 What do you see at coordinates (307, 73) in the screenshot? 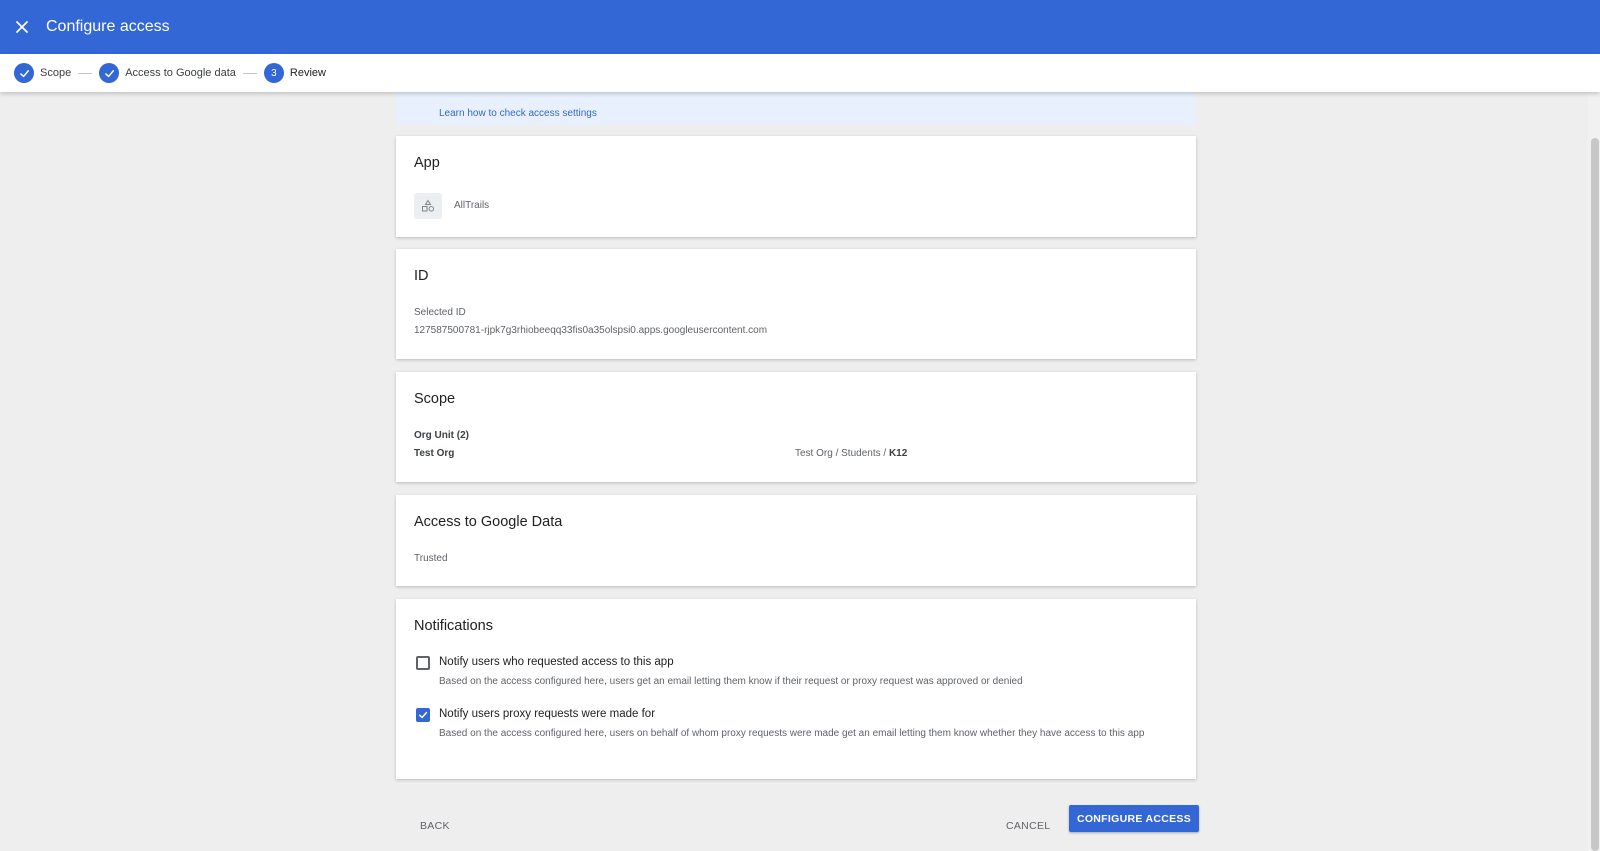
I see `step-label: Review` at bounding box center [307, 73].